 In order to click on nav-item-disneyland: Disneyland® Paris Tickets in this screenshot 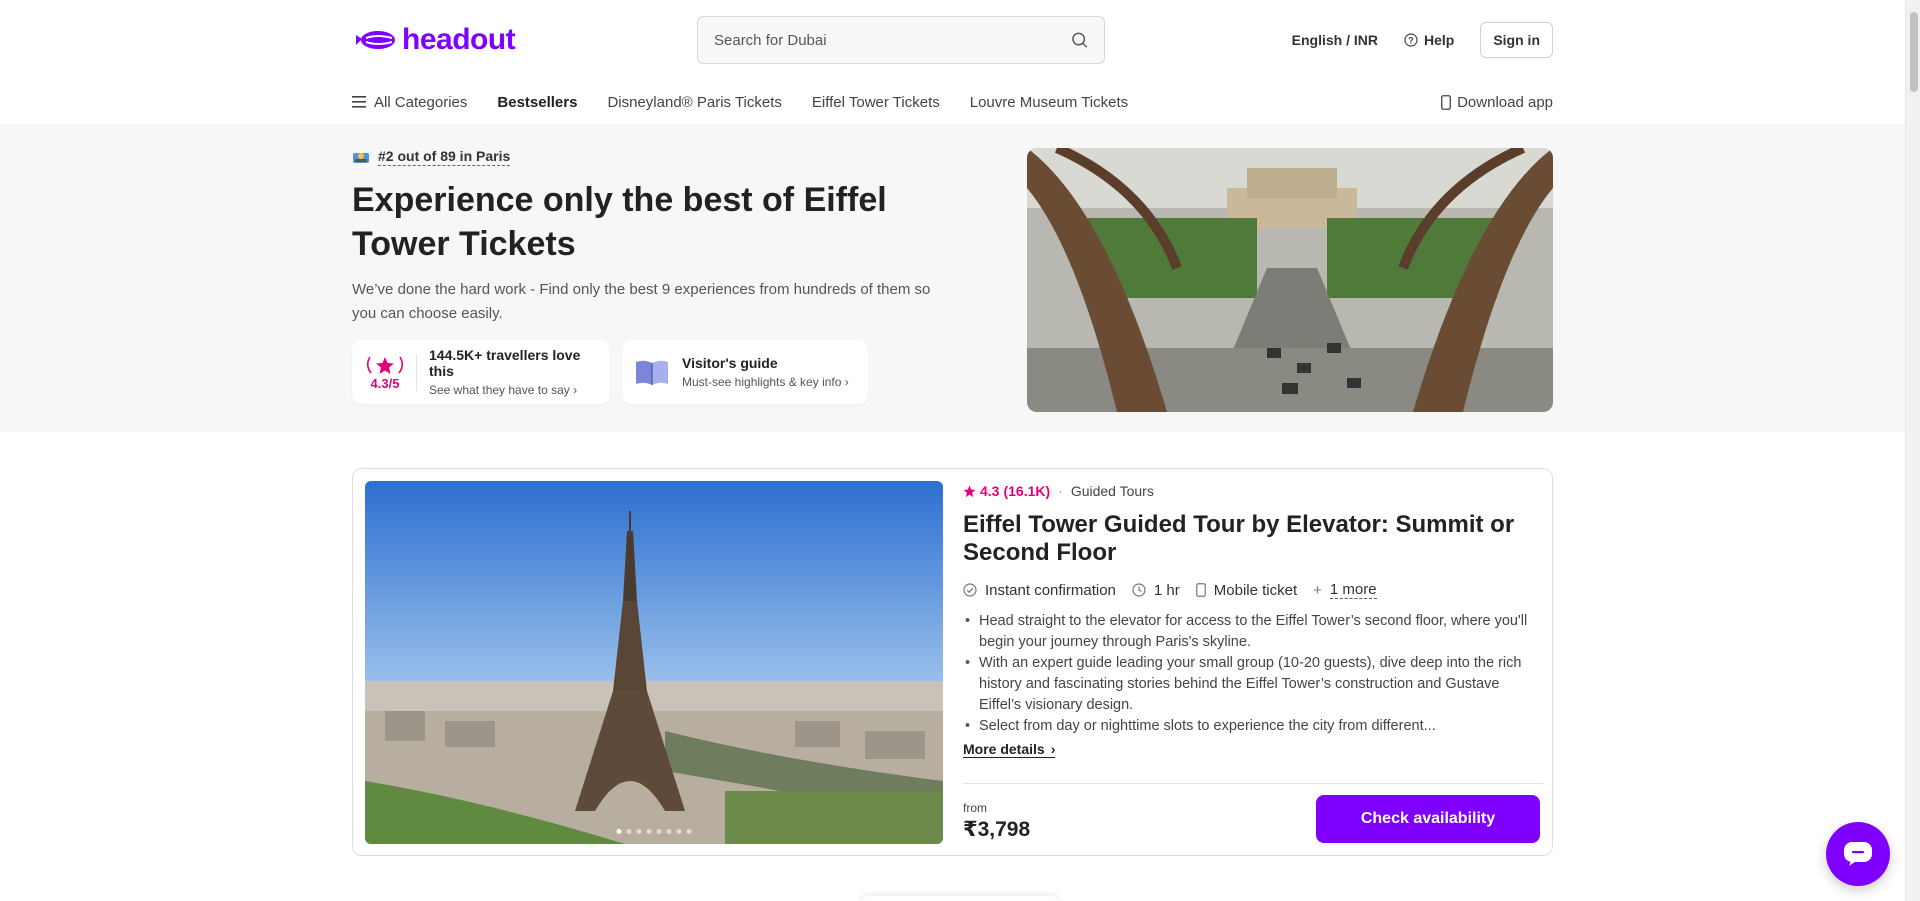, I will do `click(694, 102)`.